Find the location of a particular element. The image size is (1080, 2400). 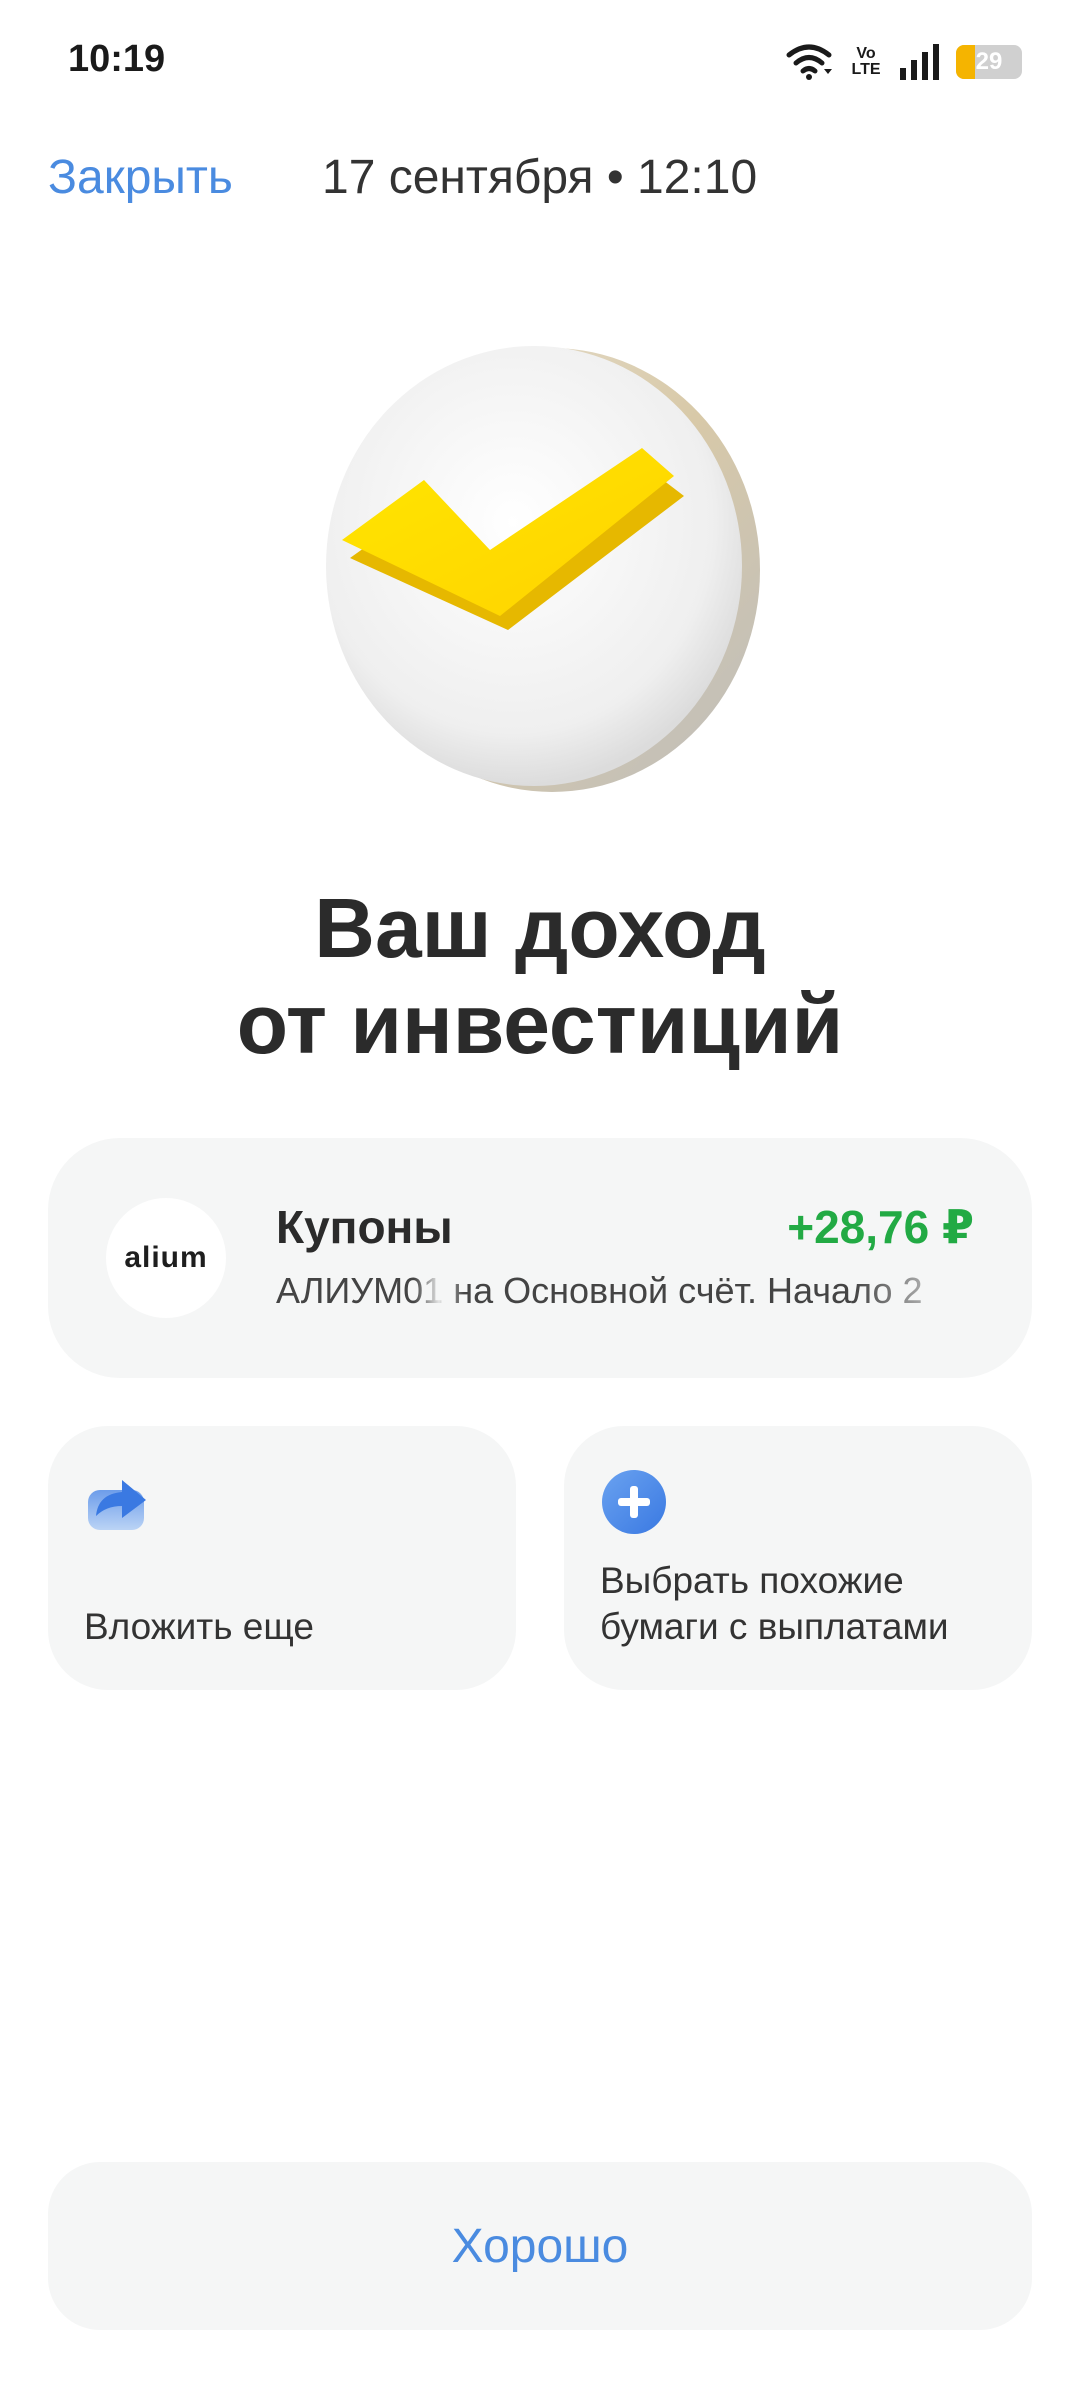

volte-top-label: Vo is located at coordinates (866, 53).